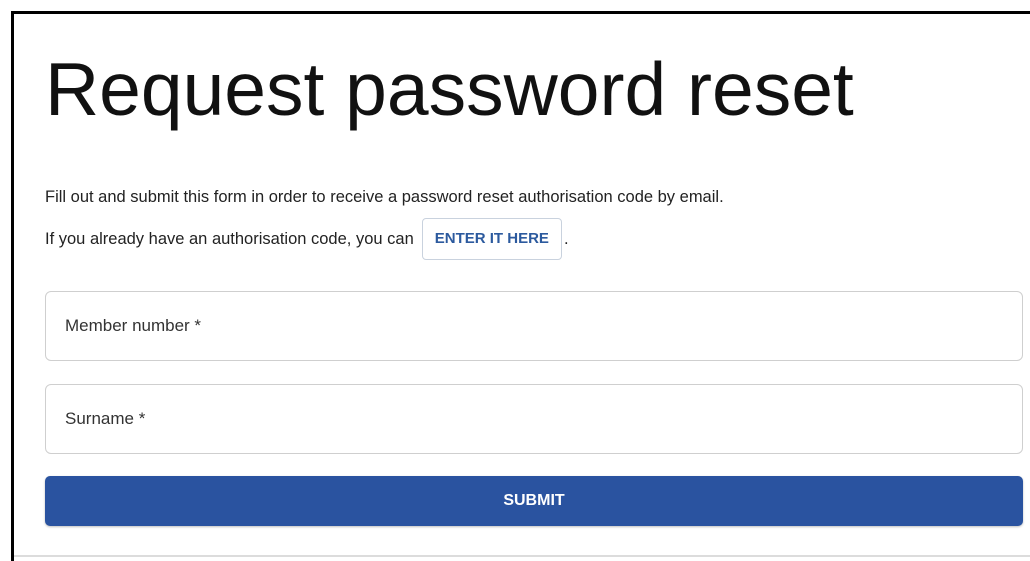 Image resolution: width=1030 pixels, height=561 pixels. I want to click on submit-button-label: SUBMIT, so click(534, 500).